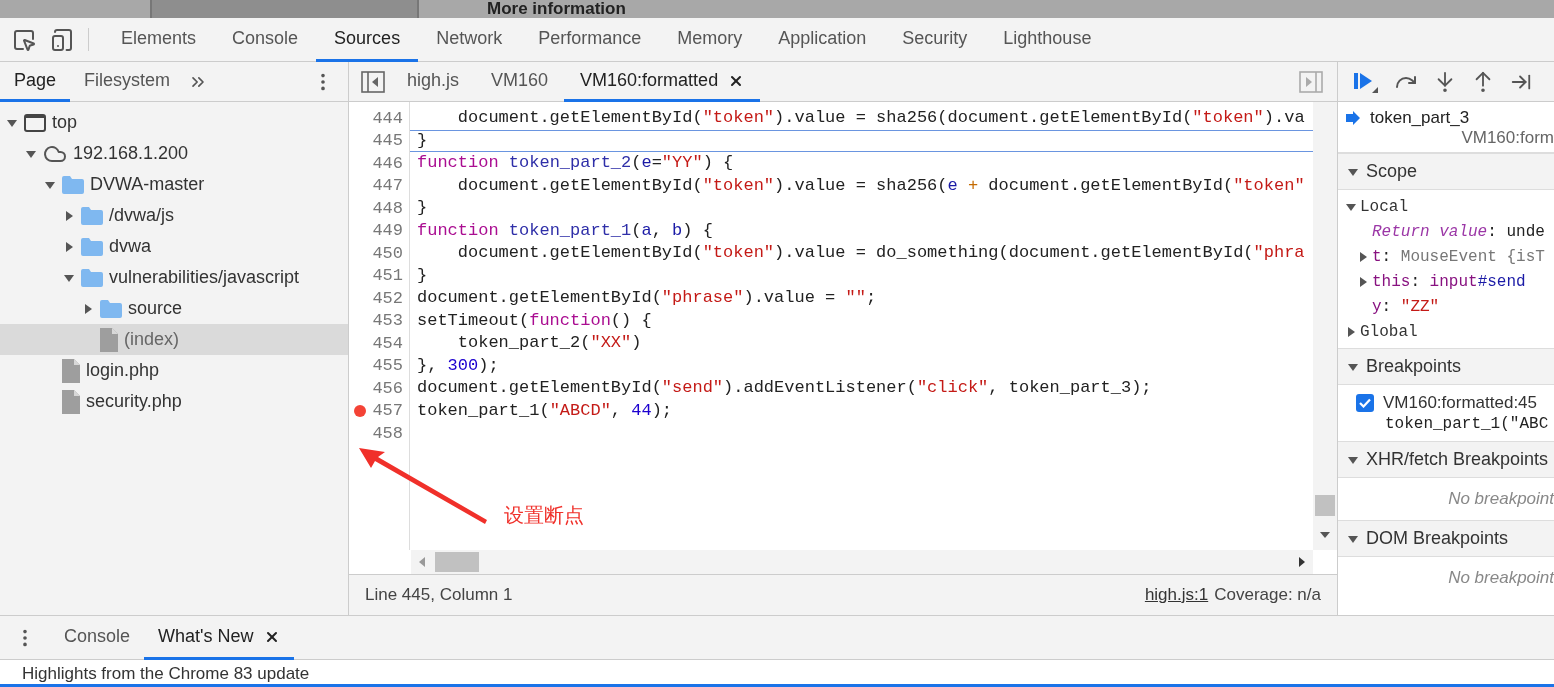  I want to click on line-number: 457, so click(387, 411).